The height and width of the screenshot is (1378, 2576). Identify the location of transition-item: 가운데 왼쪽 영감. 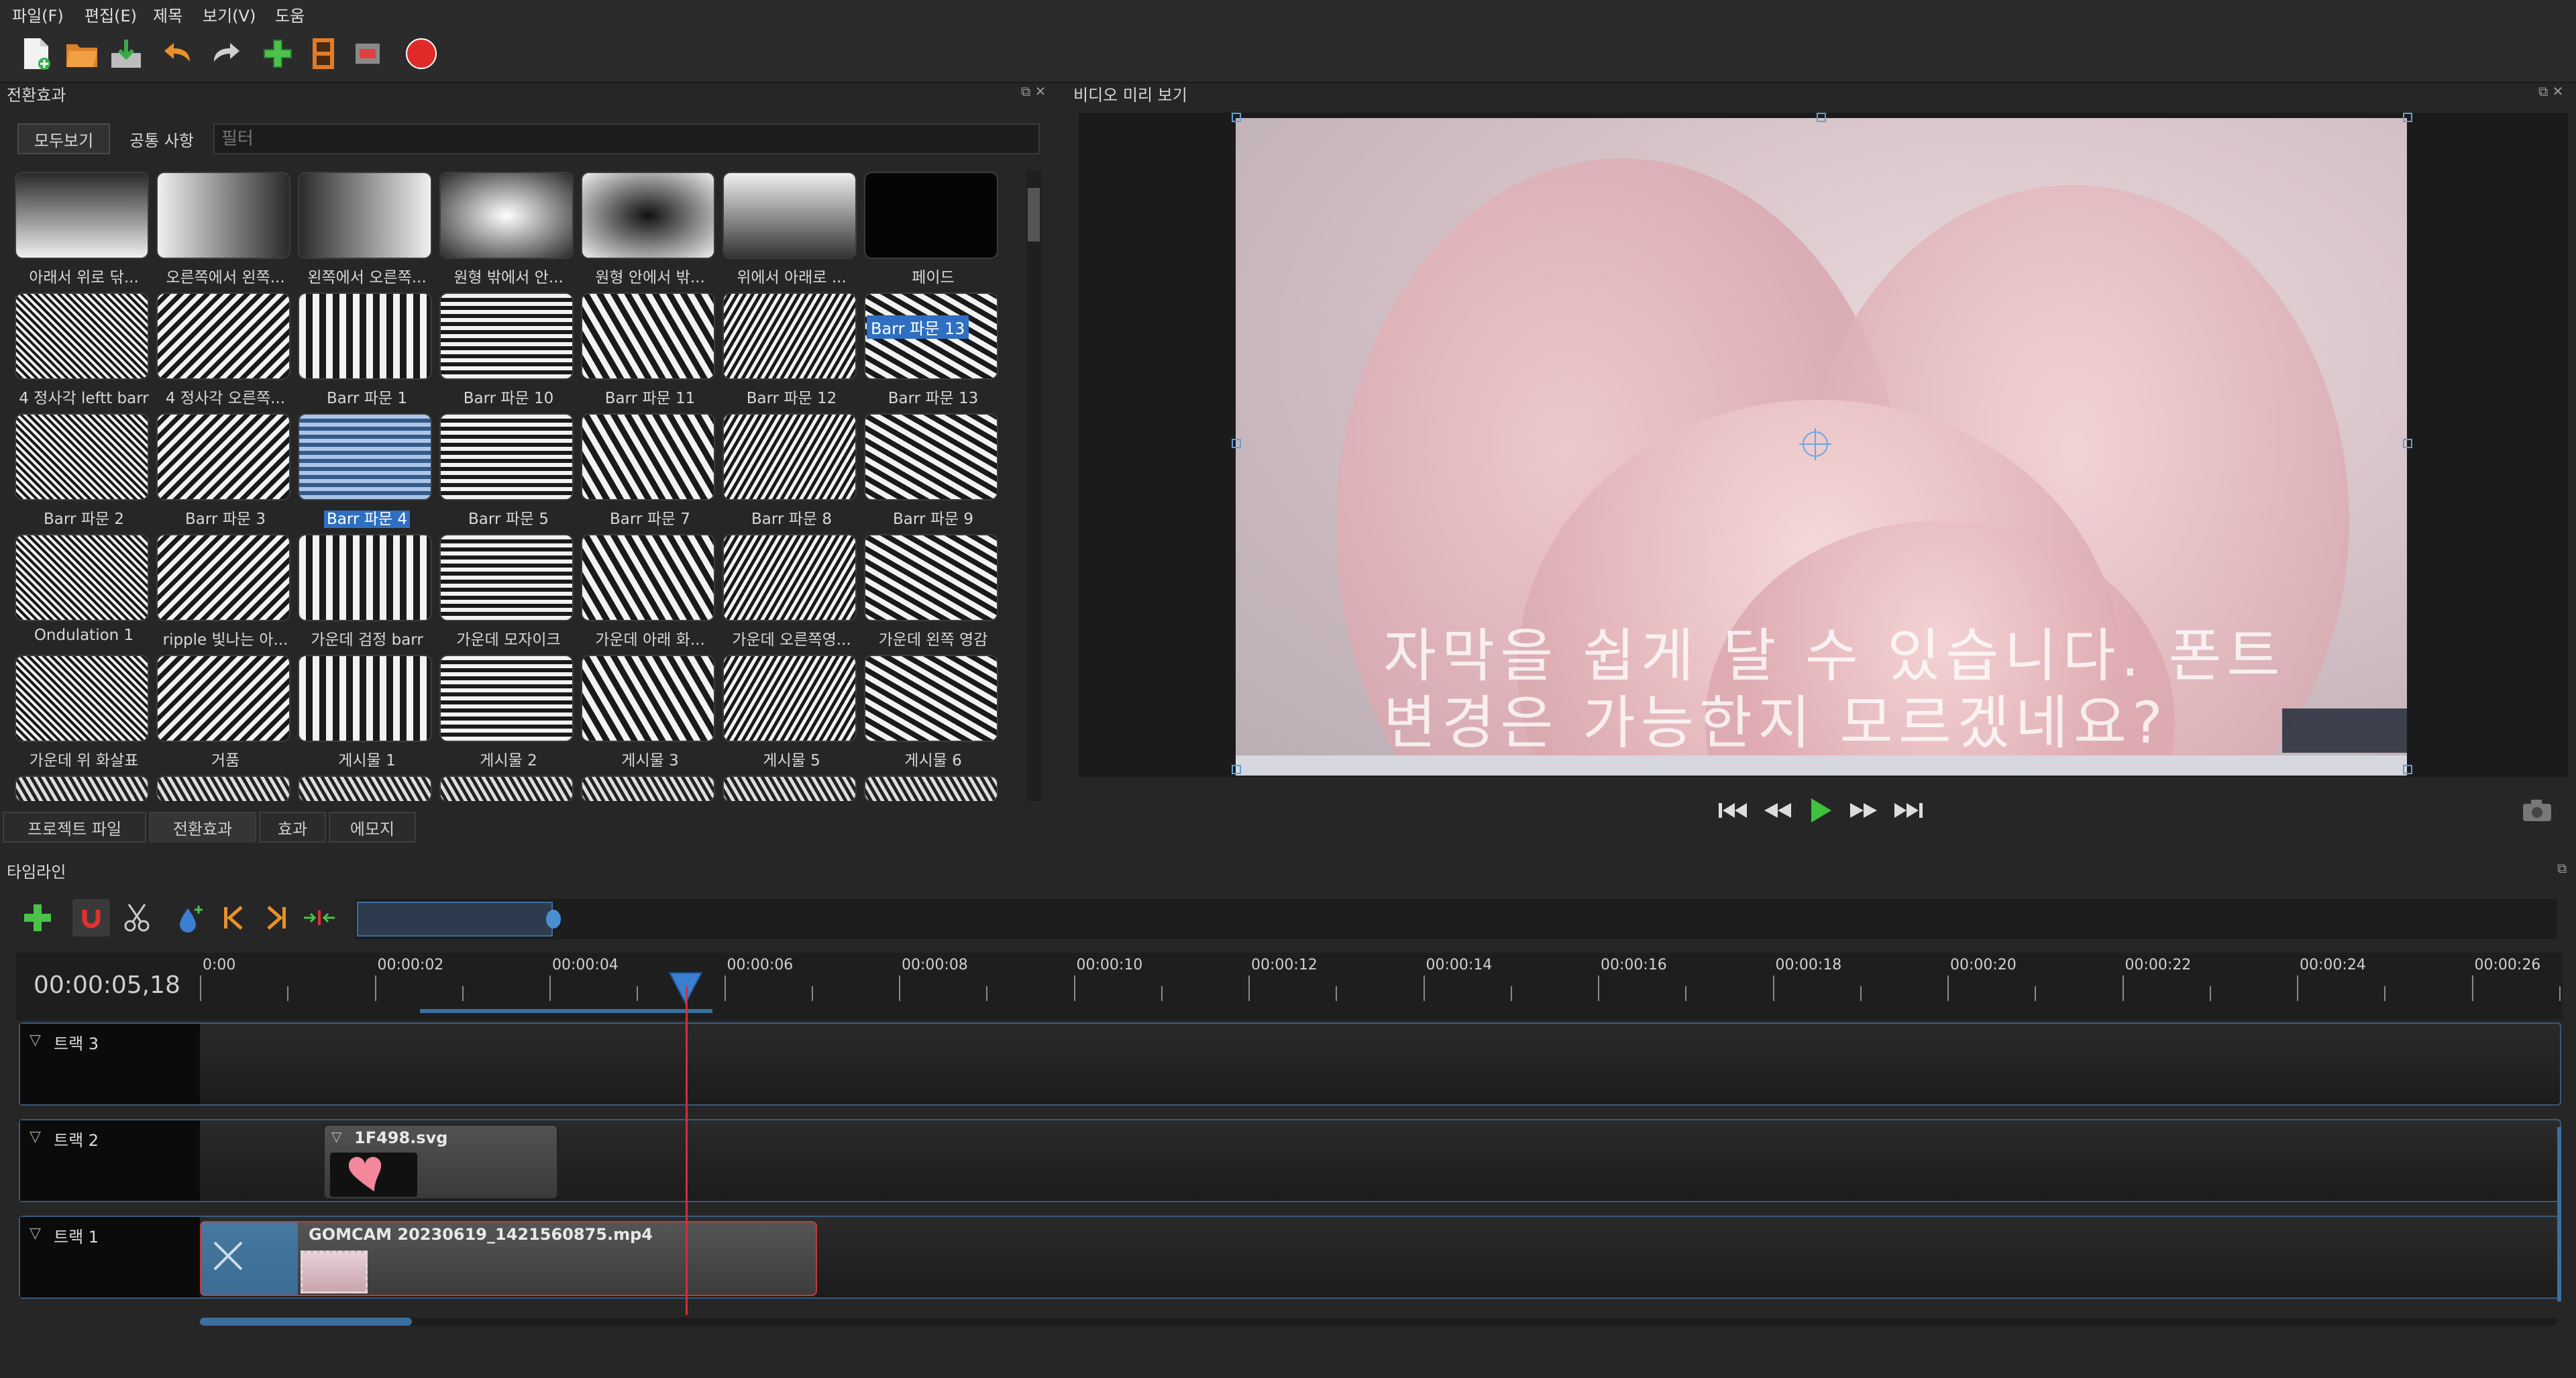
(931, 592).